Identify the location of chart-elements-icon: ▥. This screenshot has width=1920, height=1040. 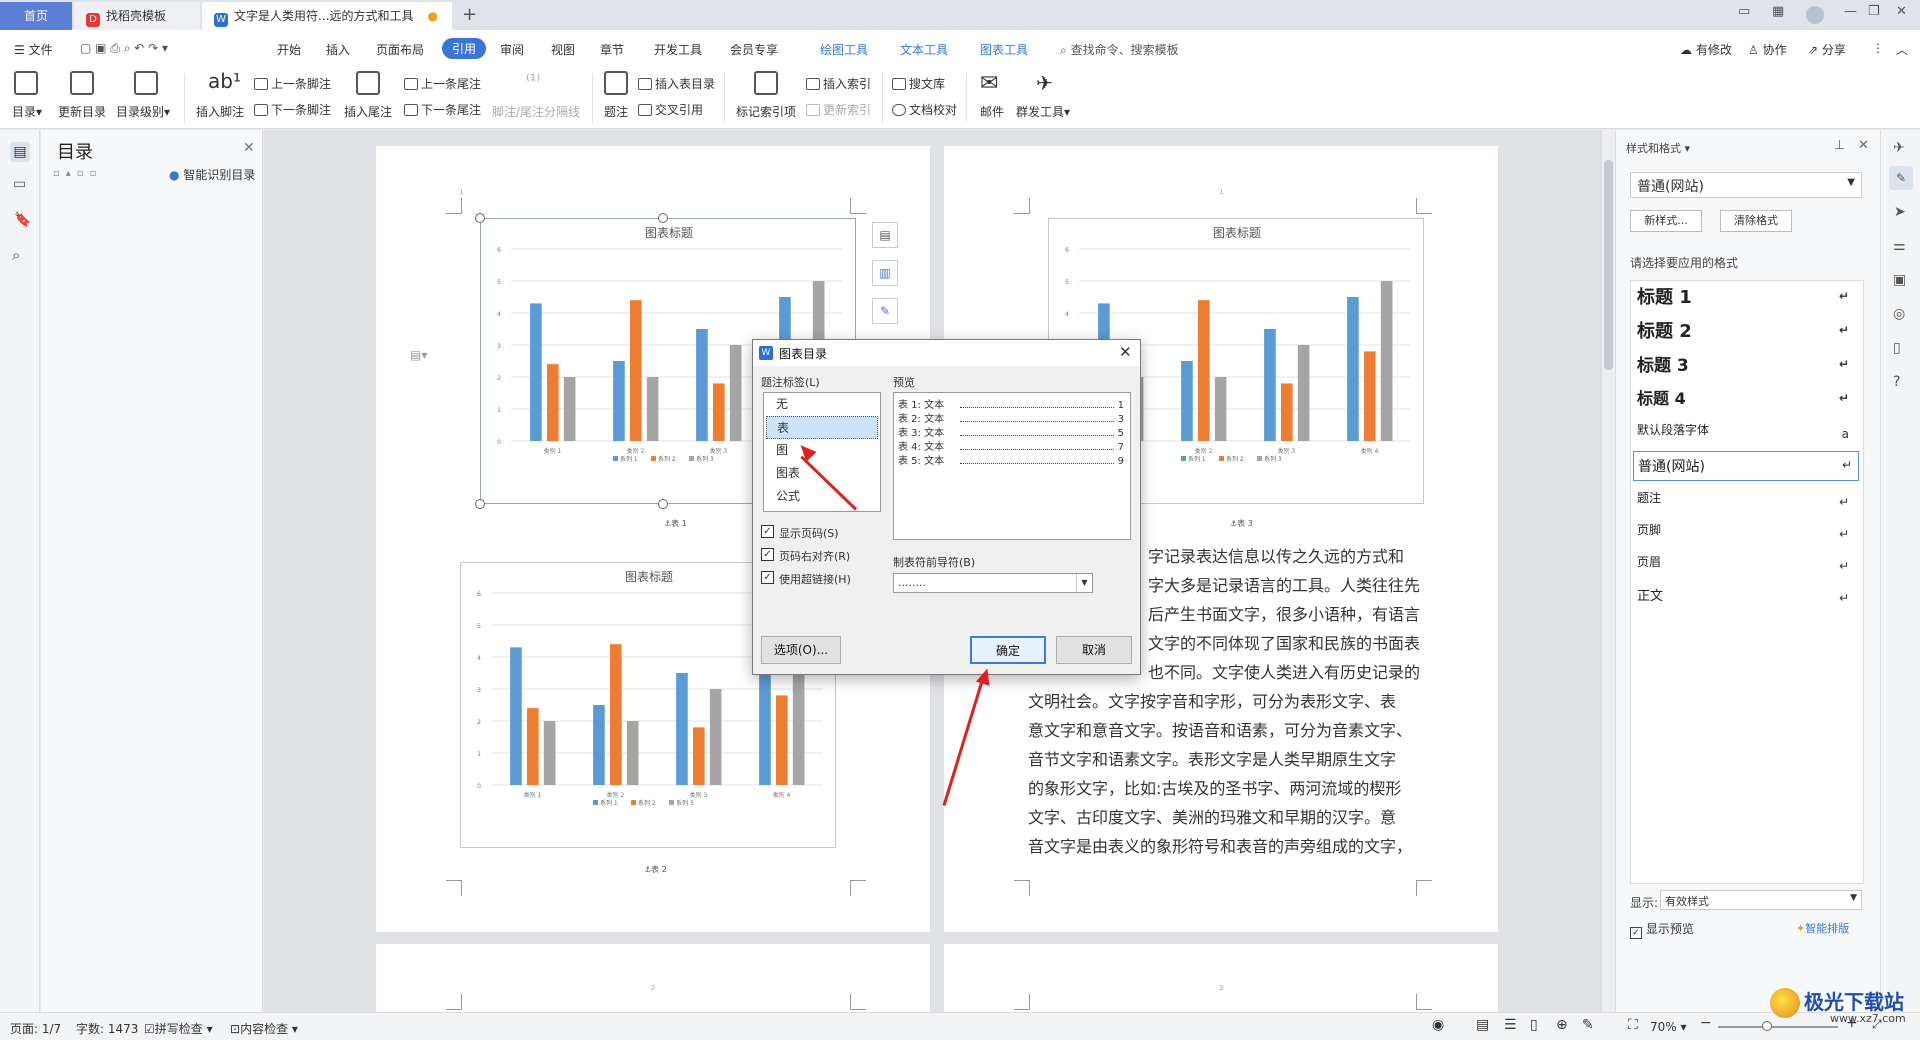
(885, 273).